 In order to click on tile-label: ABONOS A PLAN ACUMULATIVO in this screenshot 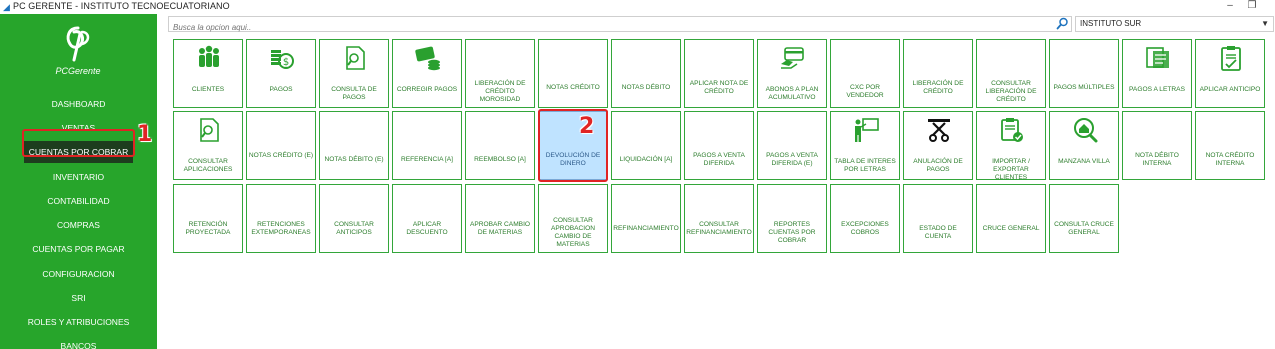, I will do `click(792, 93)`.